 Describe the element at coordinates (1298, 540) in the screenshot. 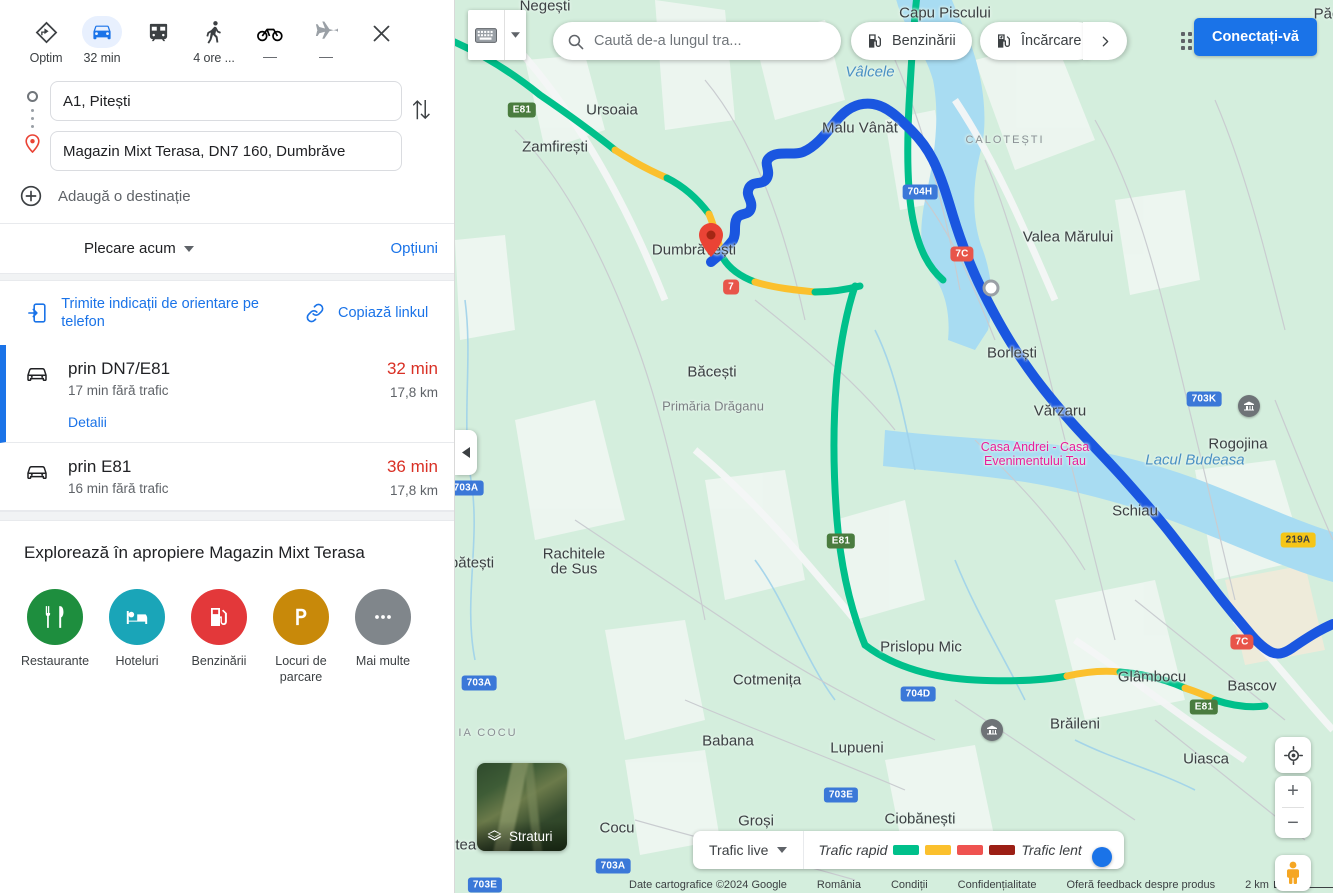

I see `road-shield: 219A` at that location.